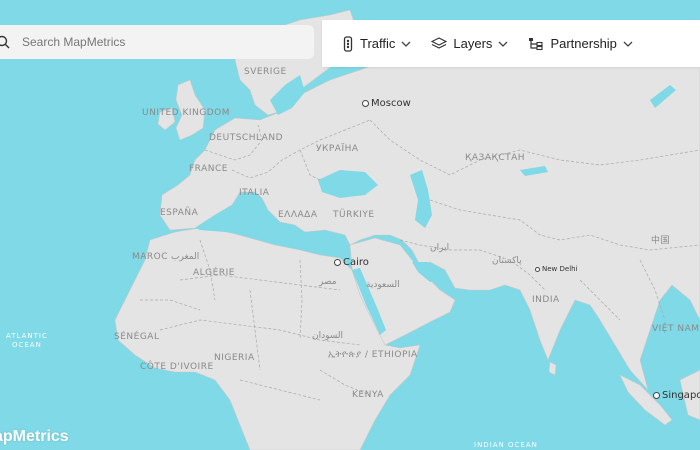  What do you see at coordinates (152, 42) in the screenshot?
I see `search-input` at bounding box center [152, 42].